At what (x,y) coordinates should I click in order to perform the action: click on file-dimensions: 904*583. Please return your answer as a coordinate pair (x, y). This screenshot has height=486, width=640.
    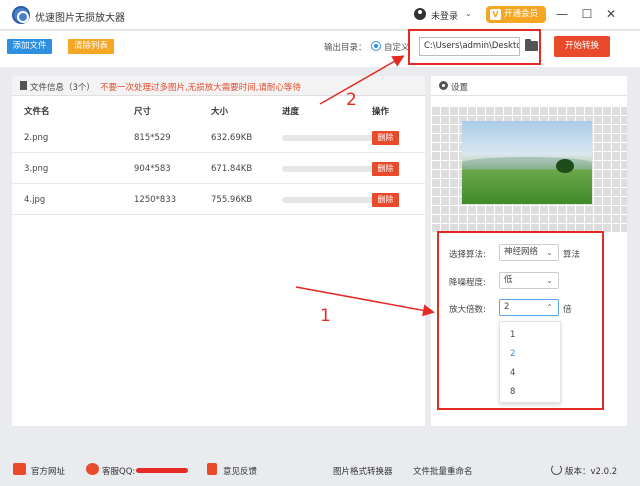
    Looking at the image, I should click on (152, 169).